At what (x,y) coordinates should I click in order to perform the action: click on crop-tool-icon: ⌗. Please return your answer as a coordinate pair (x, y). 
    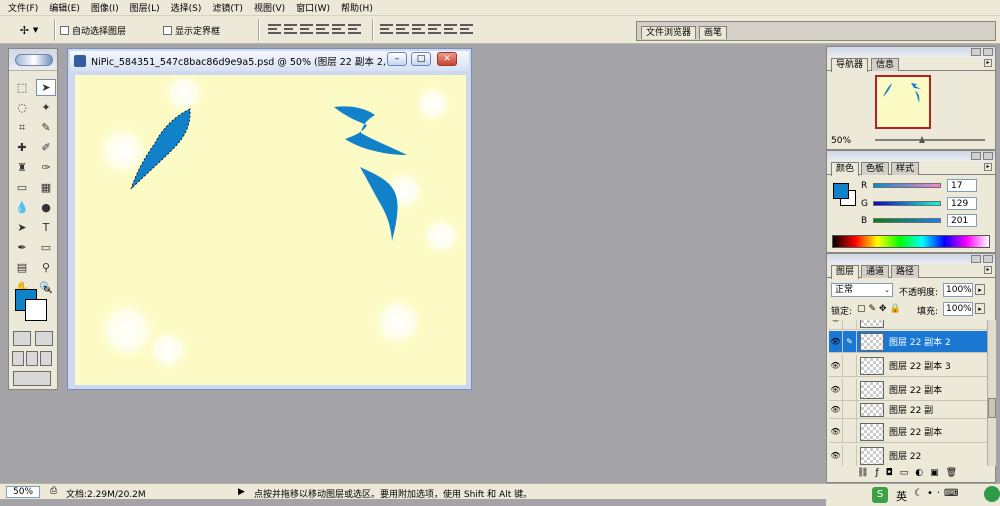
    Looking at the image, I should click on (22, 127).